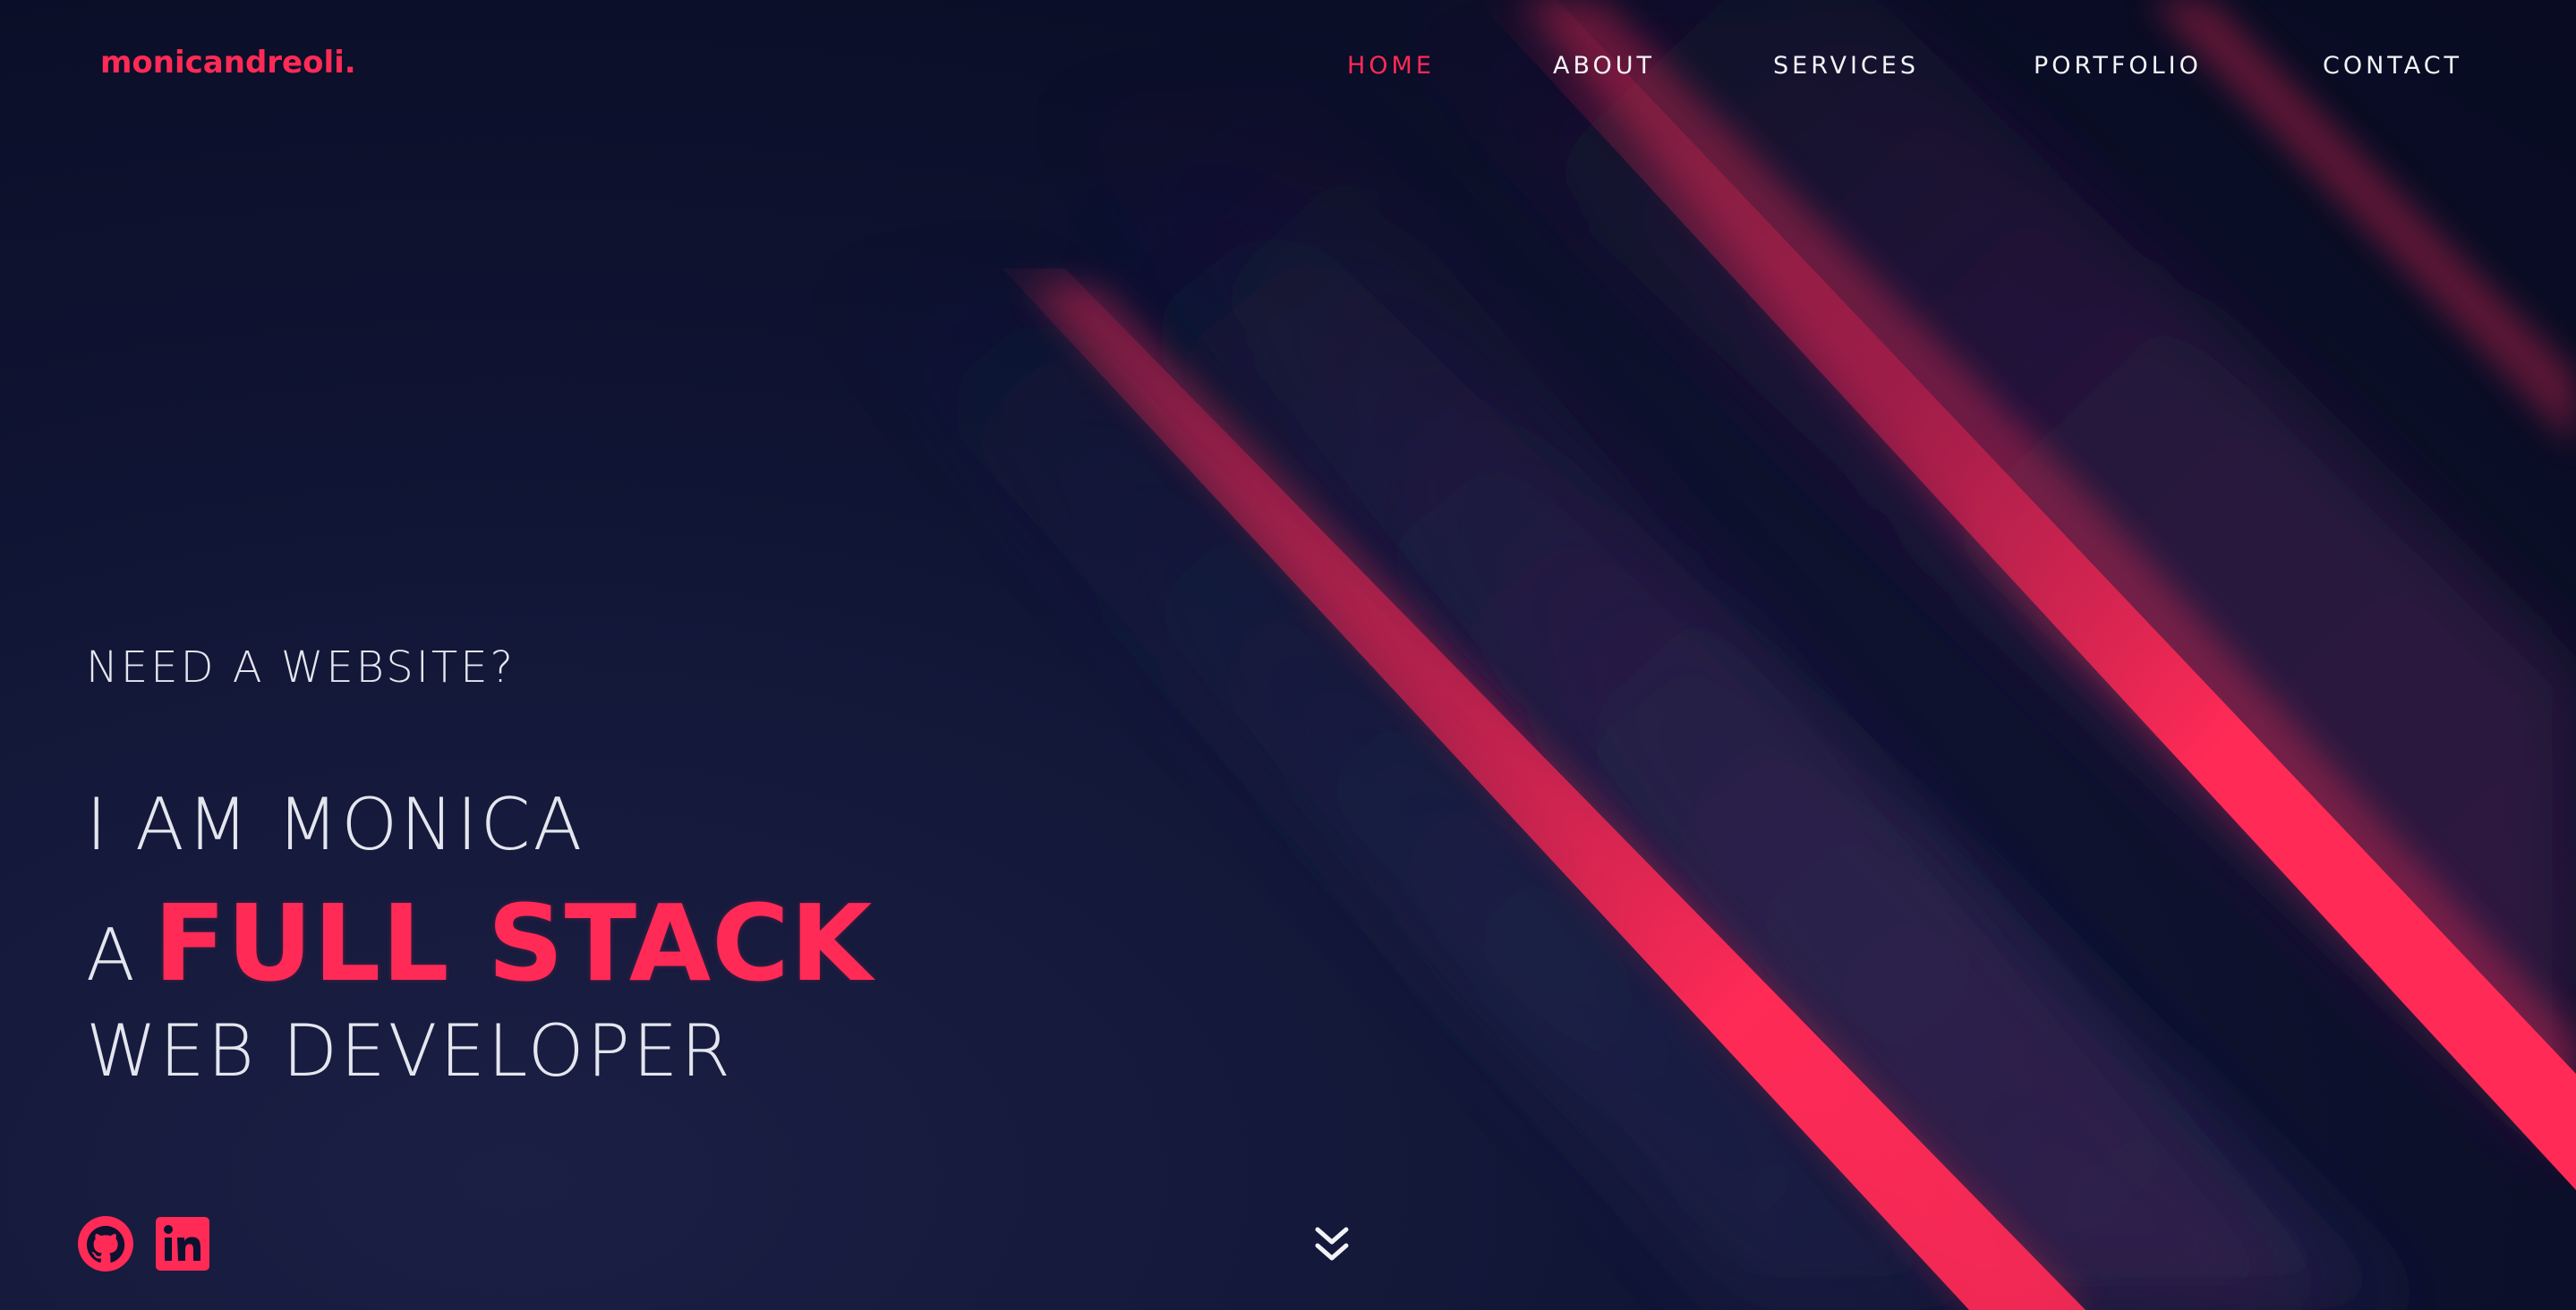 The width and height of the screenshot is (2576, 1310). What do you see at coordinates (1288, 70) in the screenshot?
I see `main-nav: HOME ABOUT SERVICES PORTFOLIO CONTACT` at bounding box center [1288, 70].